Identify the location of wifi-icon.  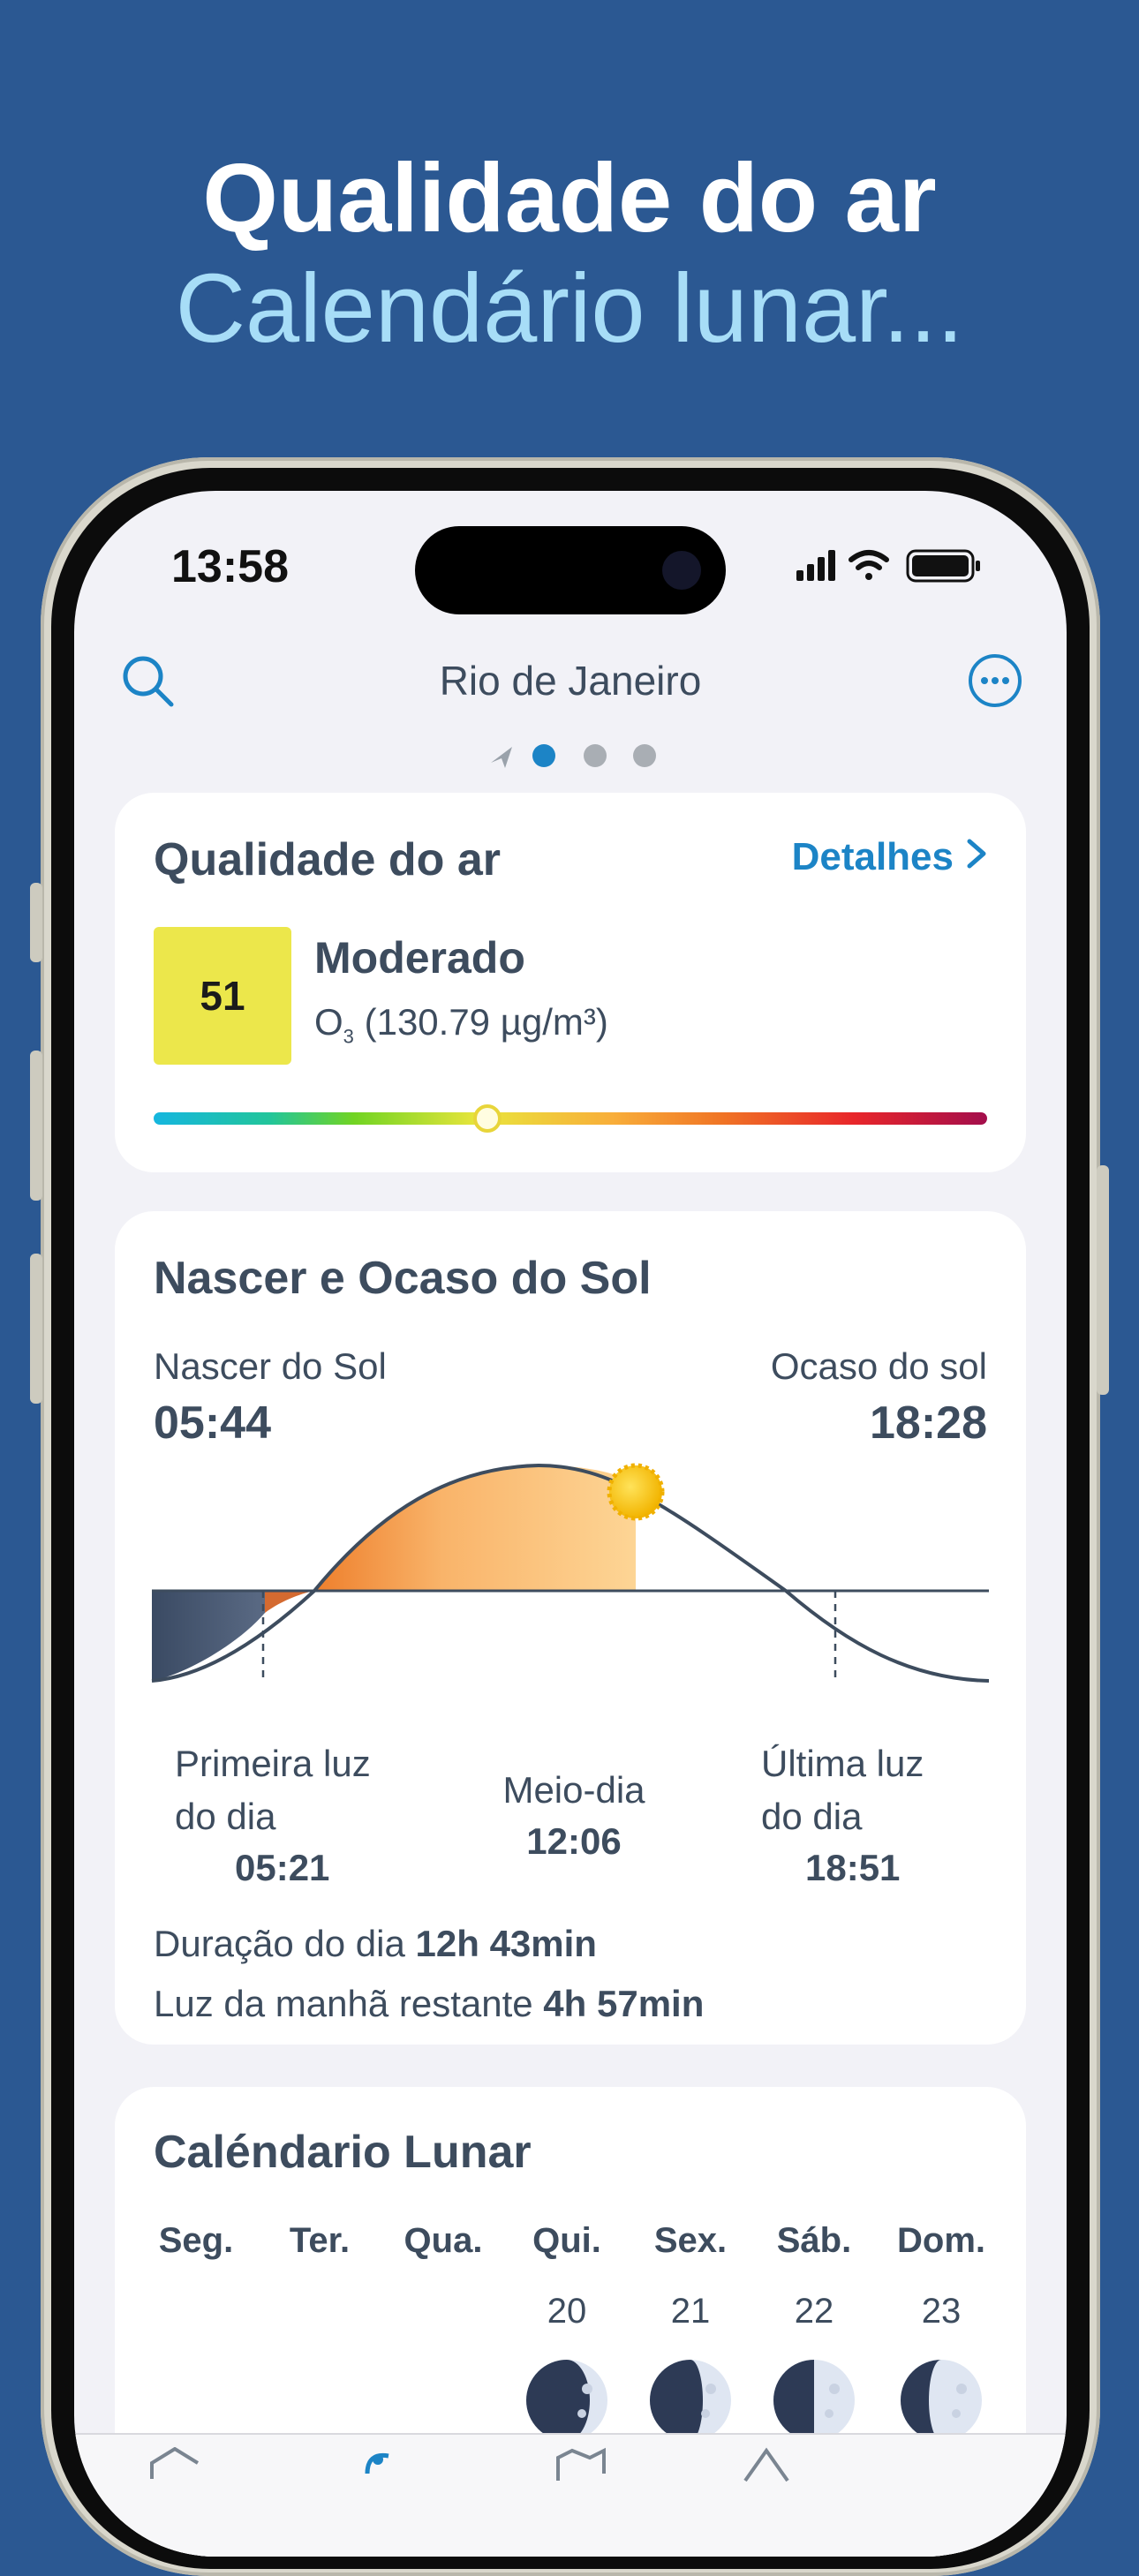
(869, 565).